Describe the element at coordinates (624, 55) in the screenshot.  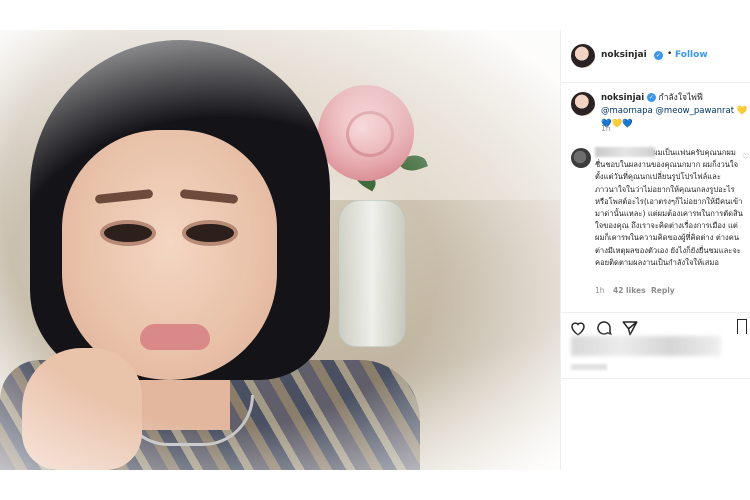
I see `username-link: noksinjai` at that location.